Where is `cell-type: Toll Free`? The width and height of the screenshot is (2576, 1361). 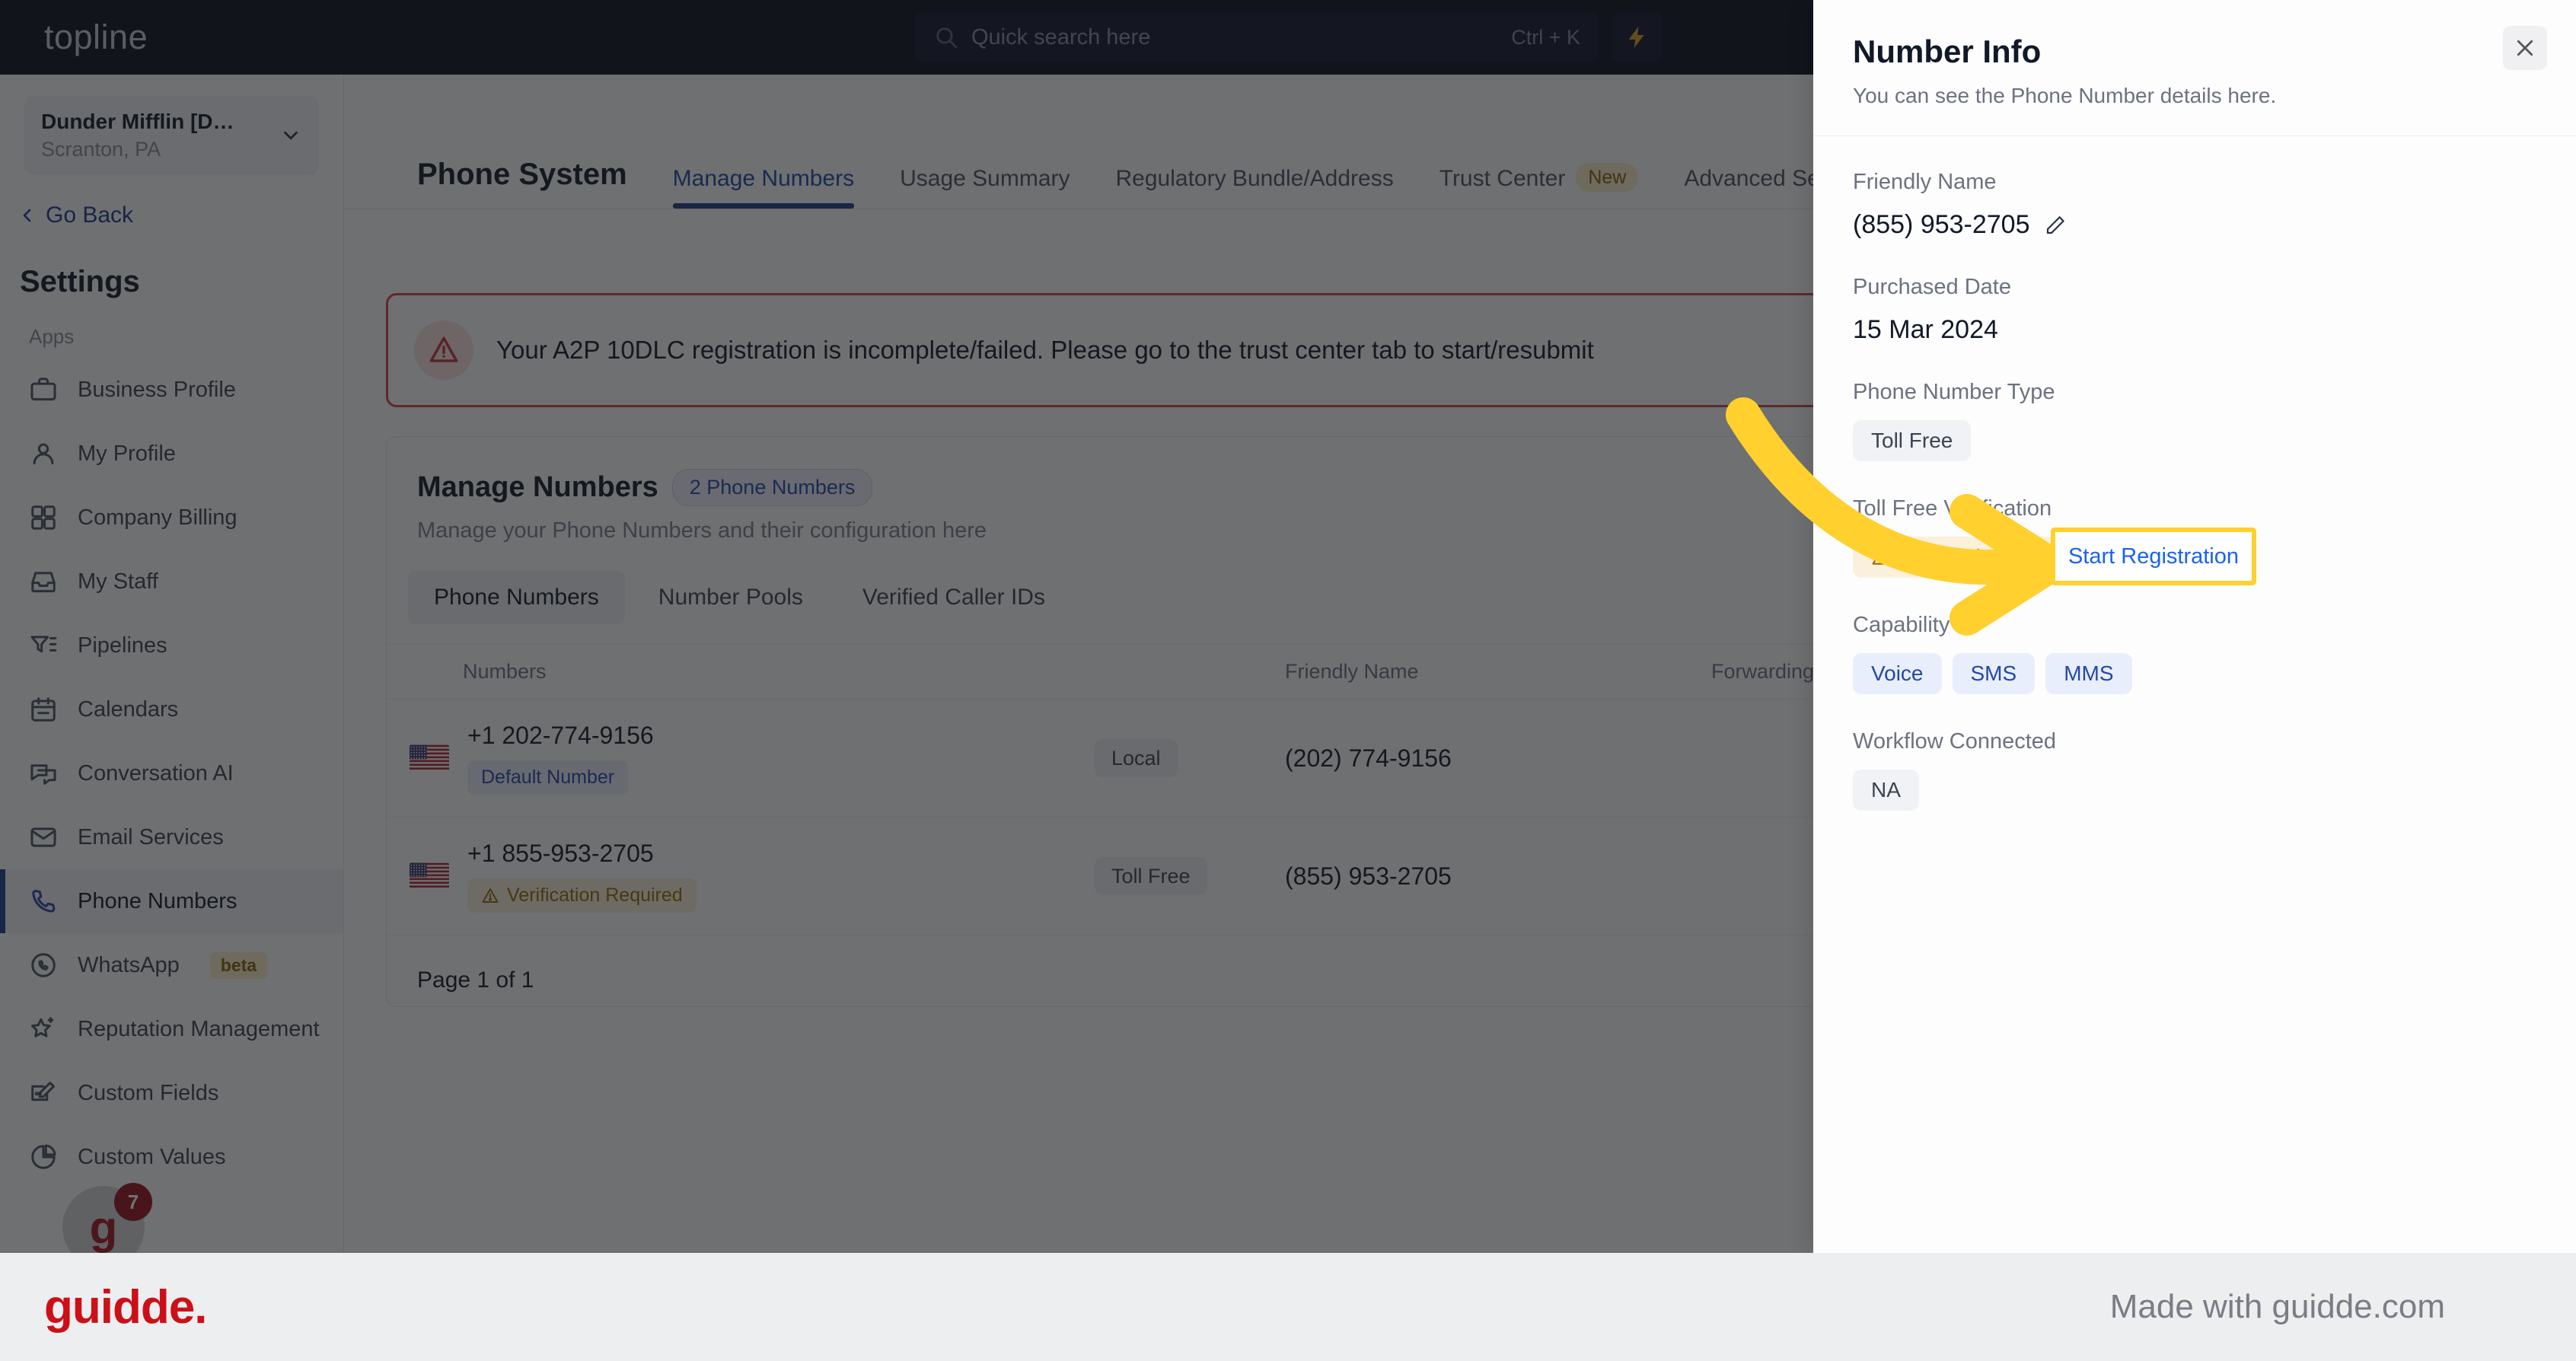
cell-type: Toll Free is located at coordinates (1190, 876).